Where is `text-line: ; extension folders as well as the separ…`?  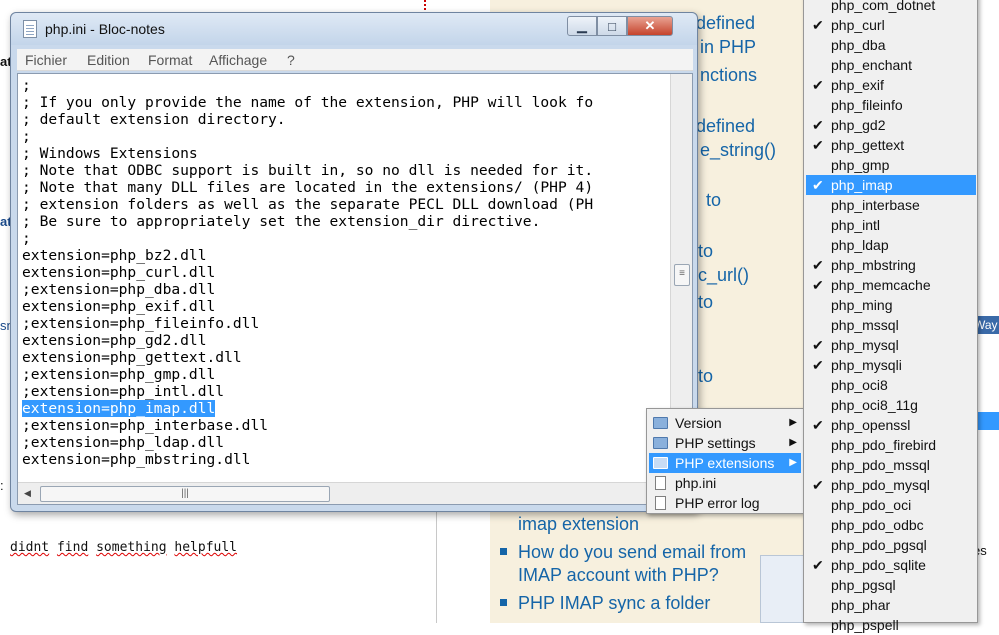 text-line: ; extension folders as well as the separ… is located at coordinates (342, 204).